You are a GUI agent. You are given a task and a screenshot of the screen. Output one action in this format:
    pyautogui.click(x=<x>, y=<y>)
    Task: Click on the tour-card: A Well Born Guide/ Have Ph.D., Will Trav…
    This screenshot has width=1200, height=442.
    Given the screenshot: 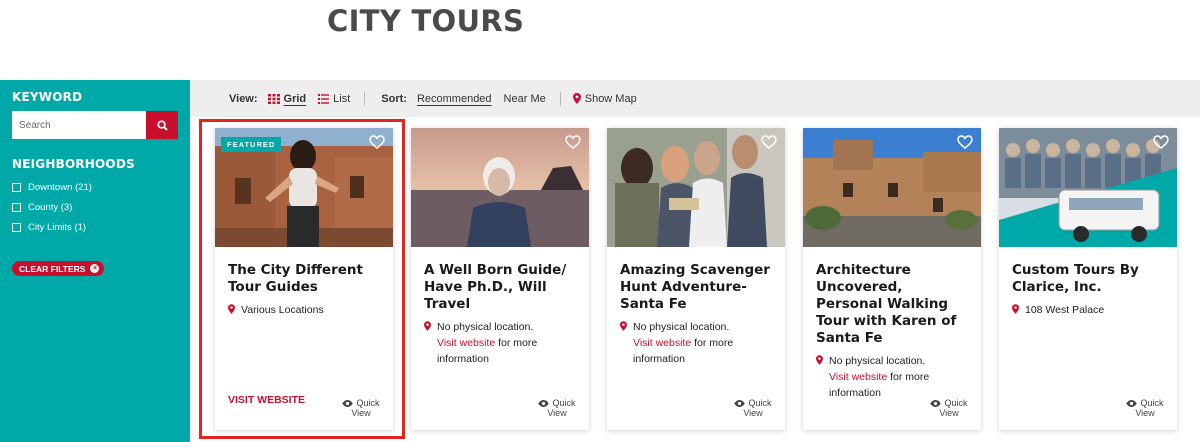 What is the action you would take?
    pyautogui.click(x=500, y=279)
    